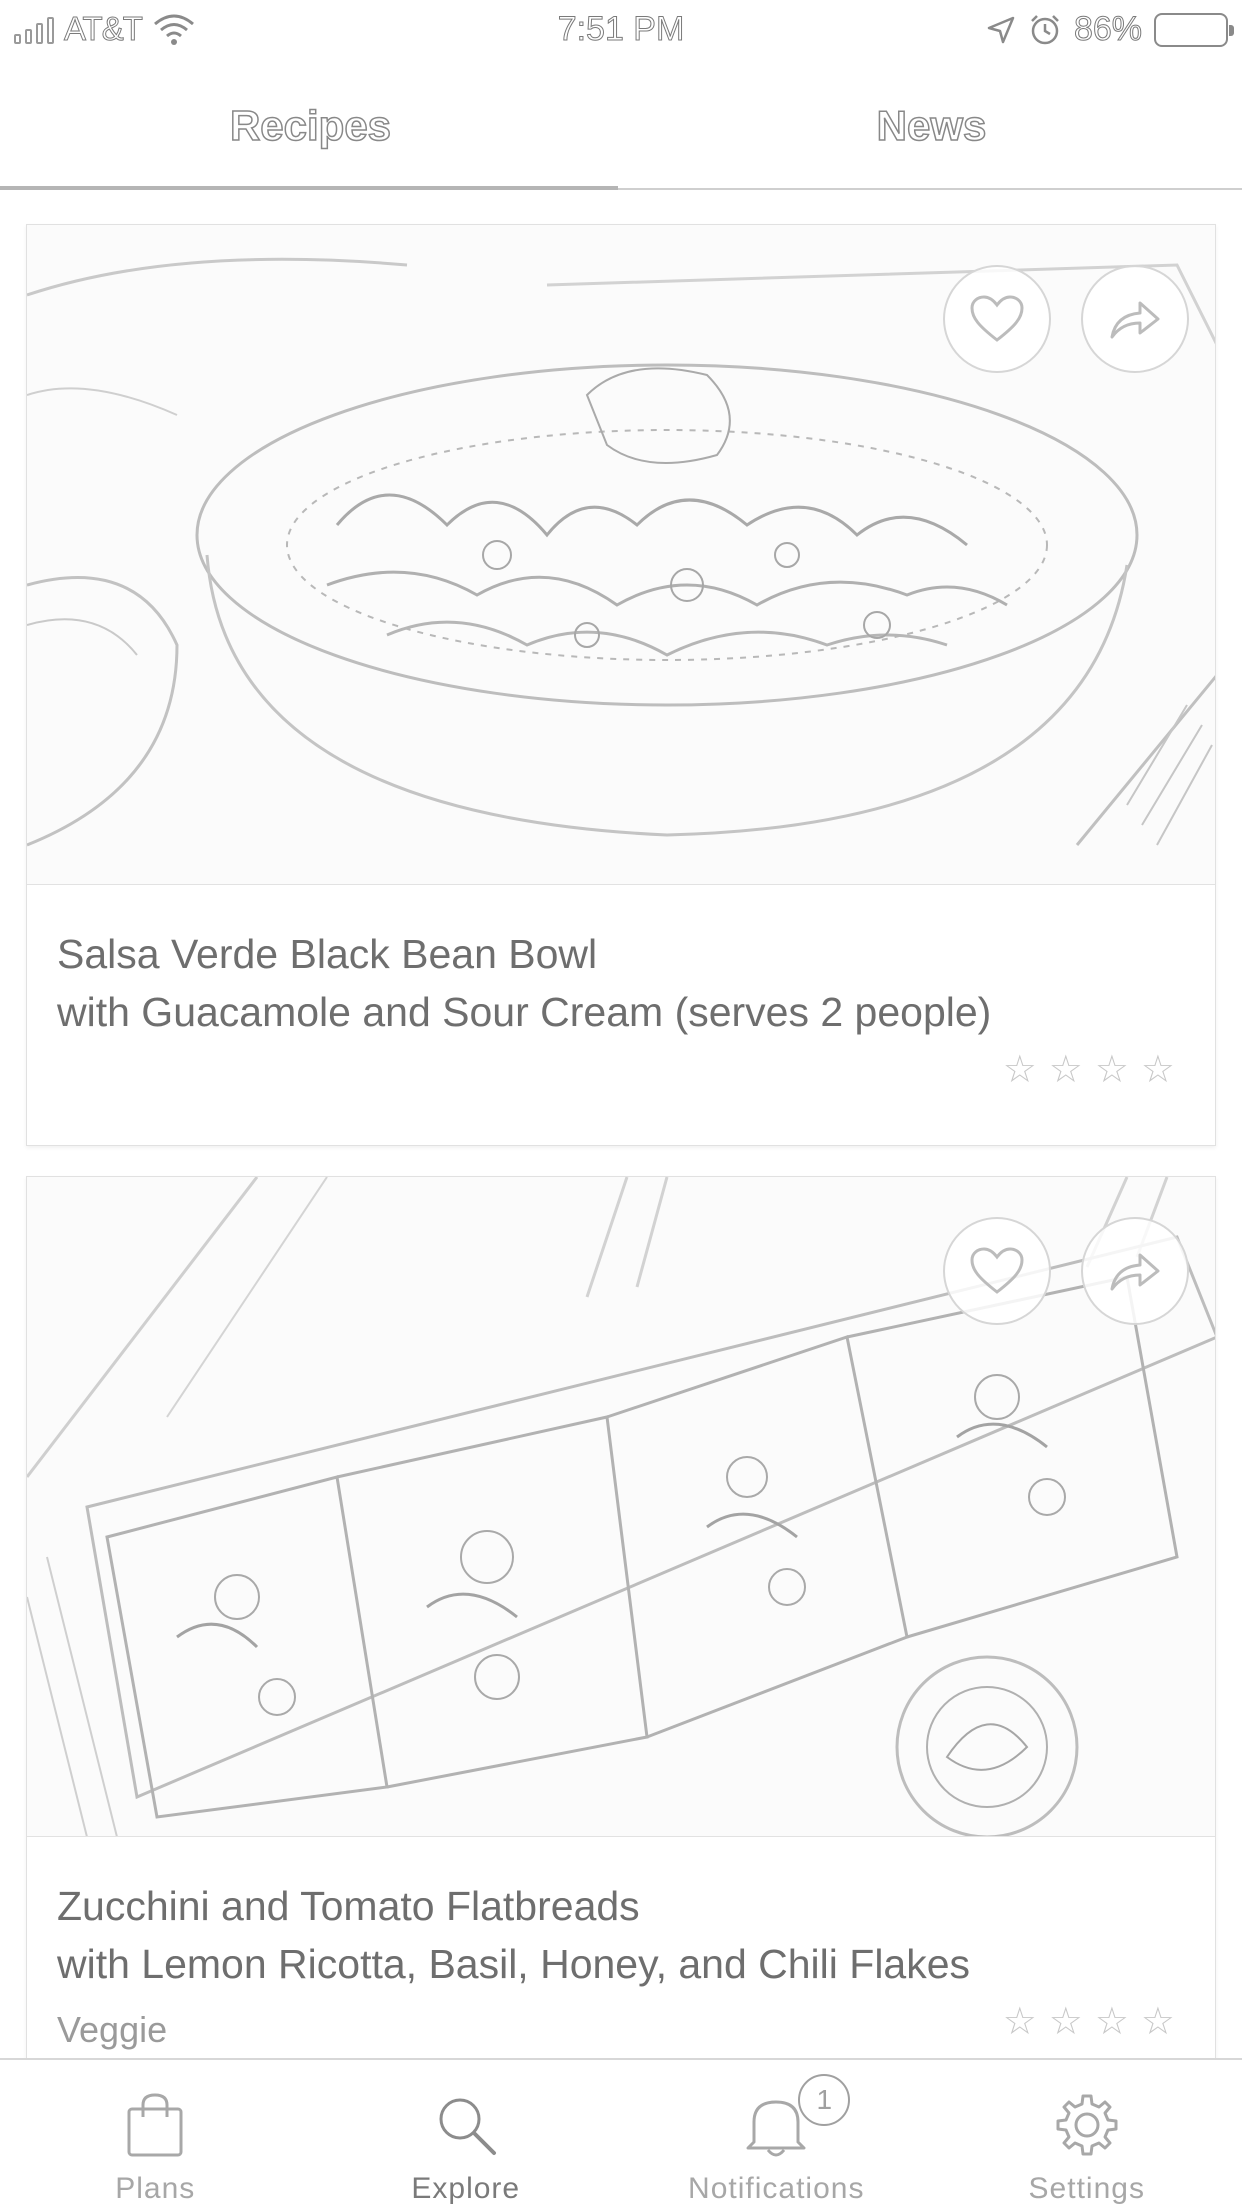 The width and height of the screenshot is (1242, 2208). Describe the element at coordinates (327, 954) in the screenshot. I see `recipe-title: Salsa Verde Black Bean Bowl` at that location.